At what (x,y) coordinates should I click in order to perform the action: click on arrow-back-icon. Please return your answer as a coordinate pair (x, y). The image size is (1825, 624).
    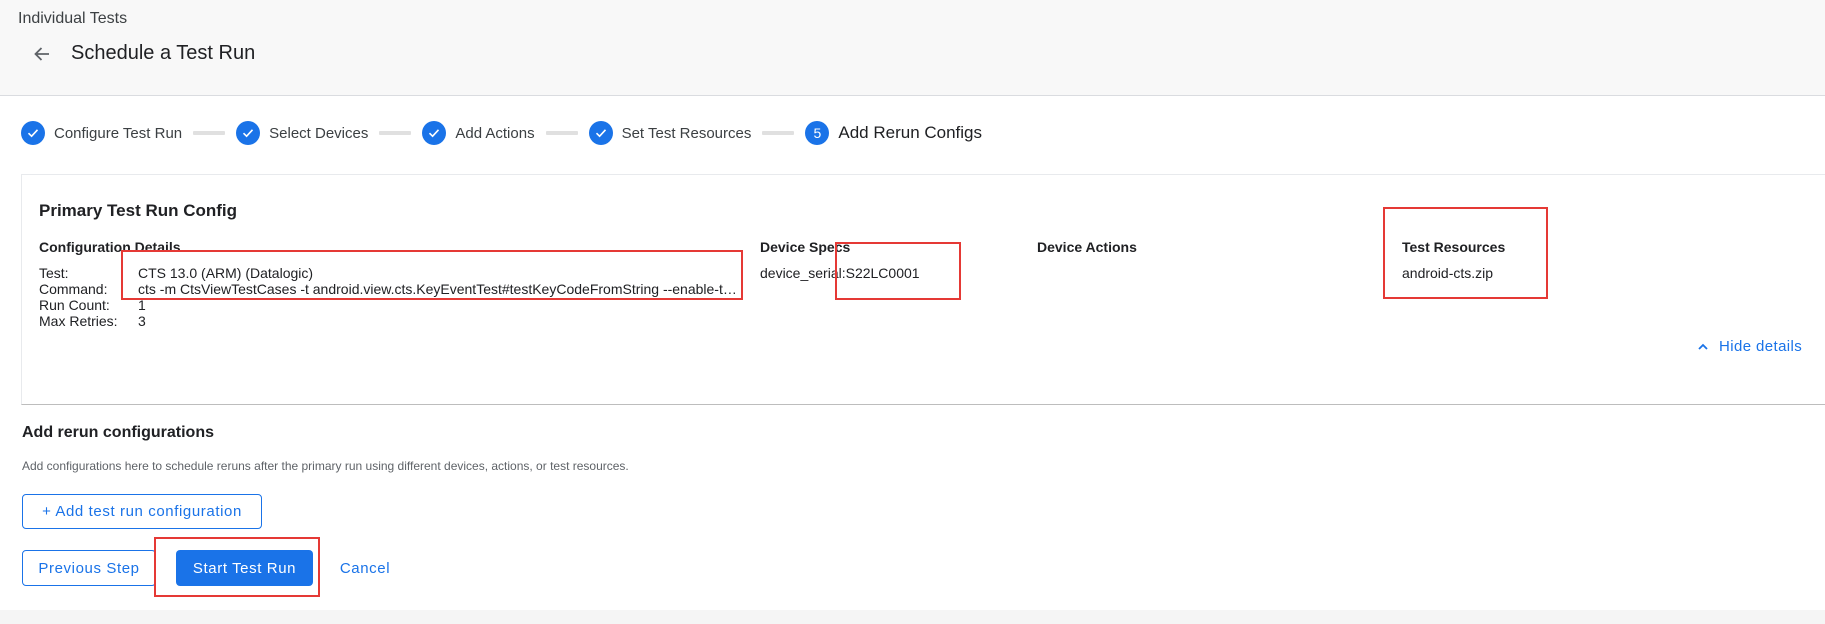
    Looking at the image, I should click on (41, 54).